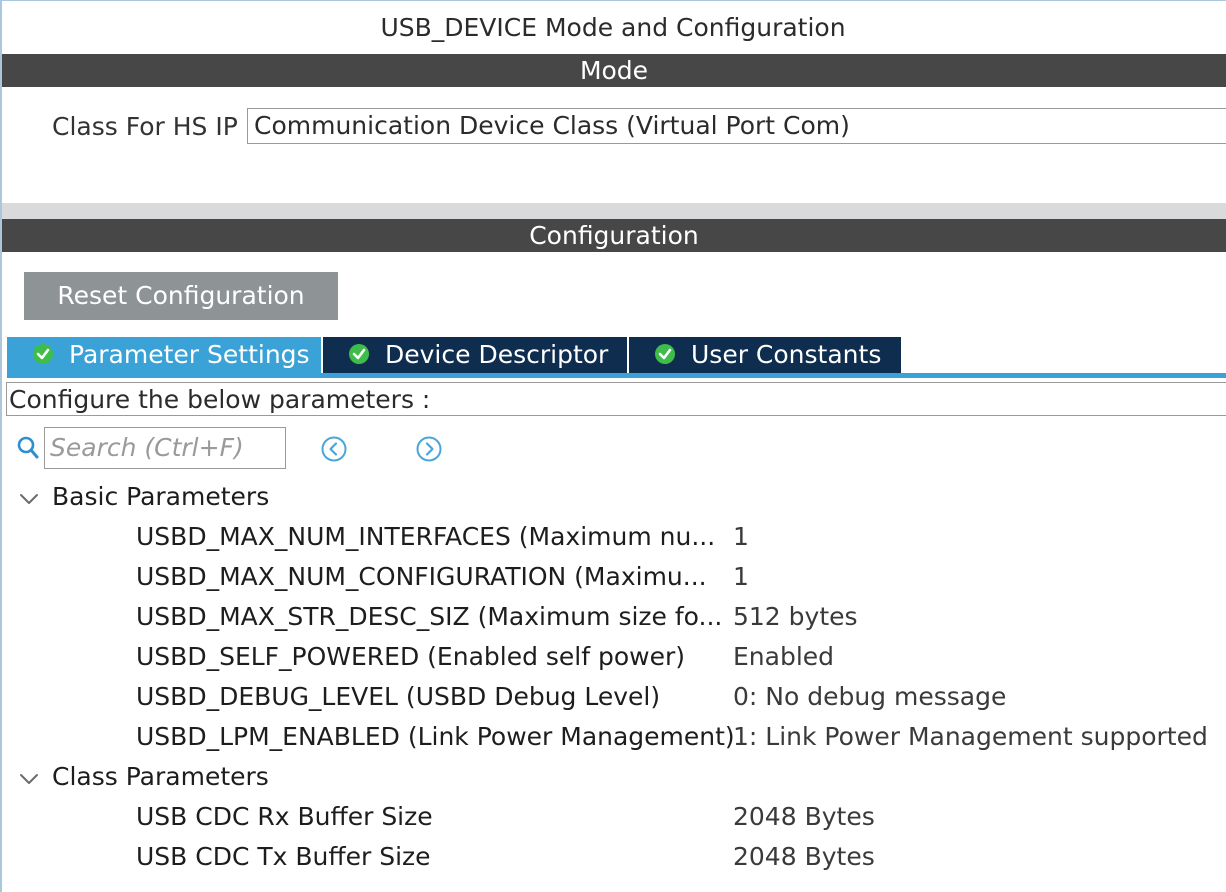 The image size is (1226, 892). What do you see at coordinates (160, 776) in the screenshot?
I see `group-label: Class Parameters` at bounding box center [160, 776].